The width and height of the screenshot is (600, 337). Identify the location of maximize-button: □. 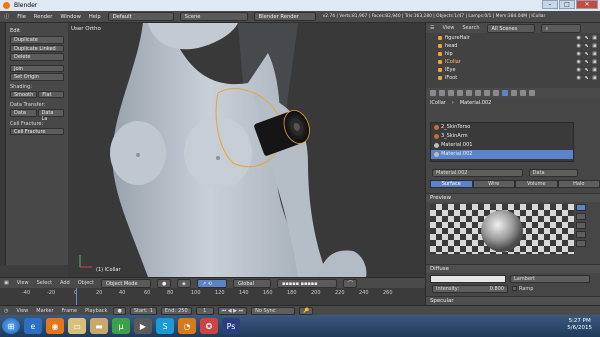
(567, 4).